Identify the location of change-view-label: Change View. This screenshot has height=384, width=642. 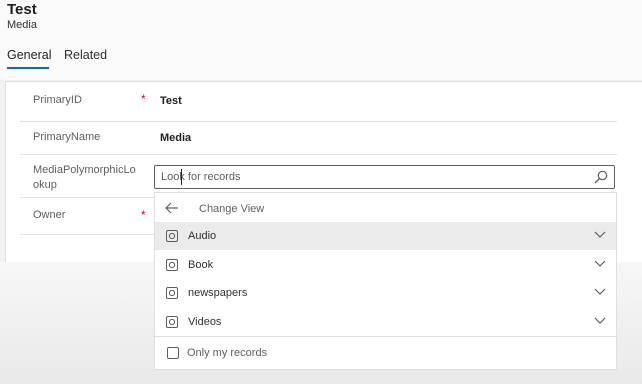
(232, 209).